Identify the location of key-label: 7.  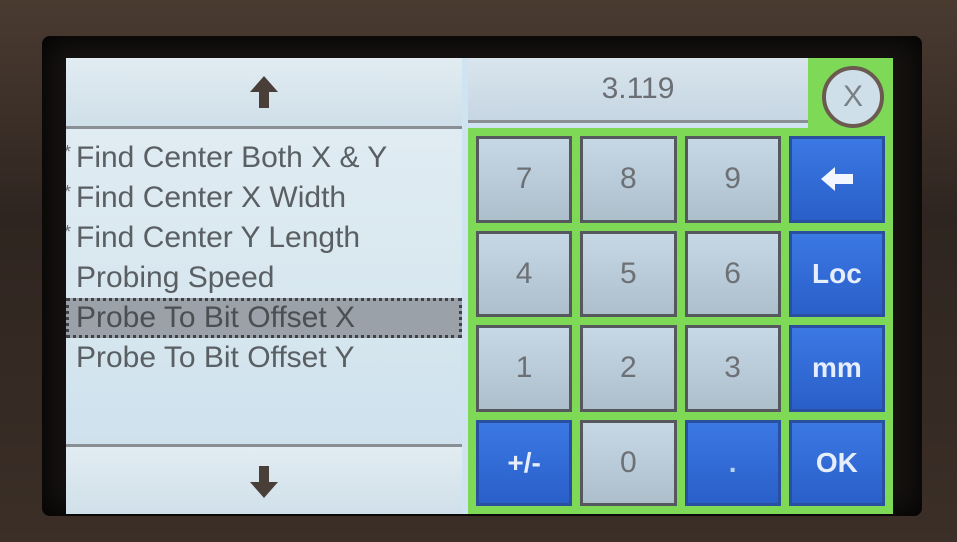
(524, 179).